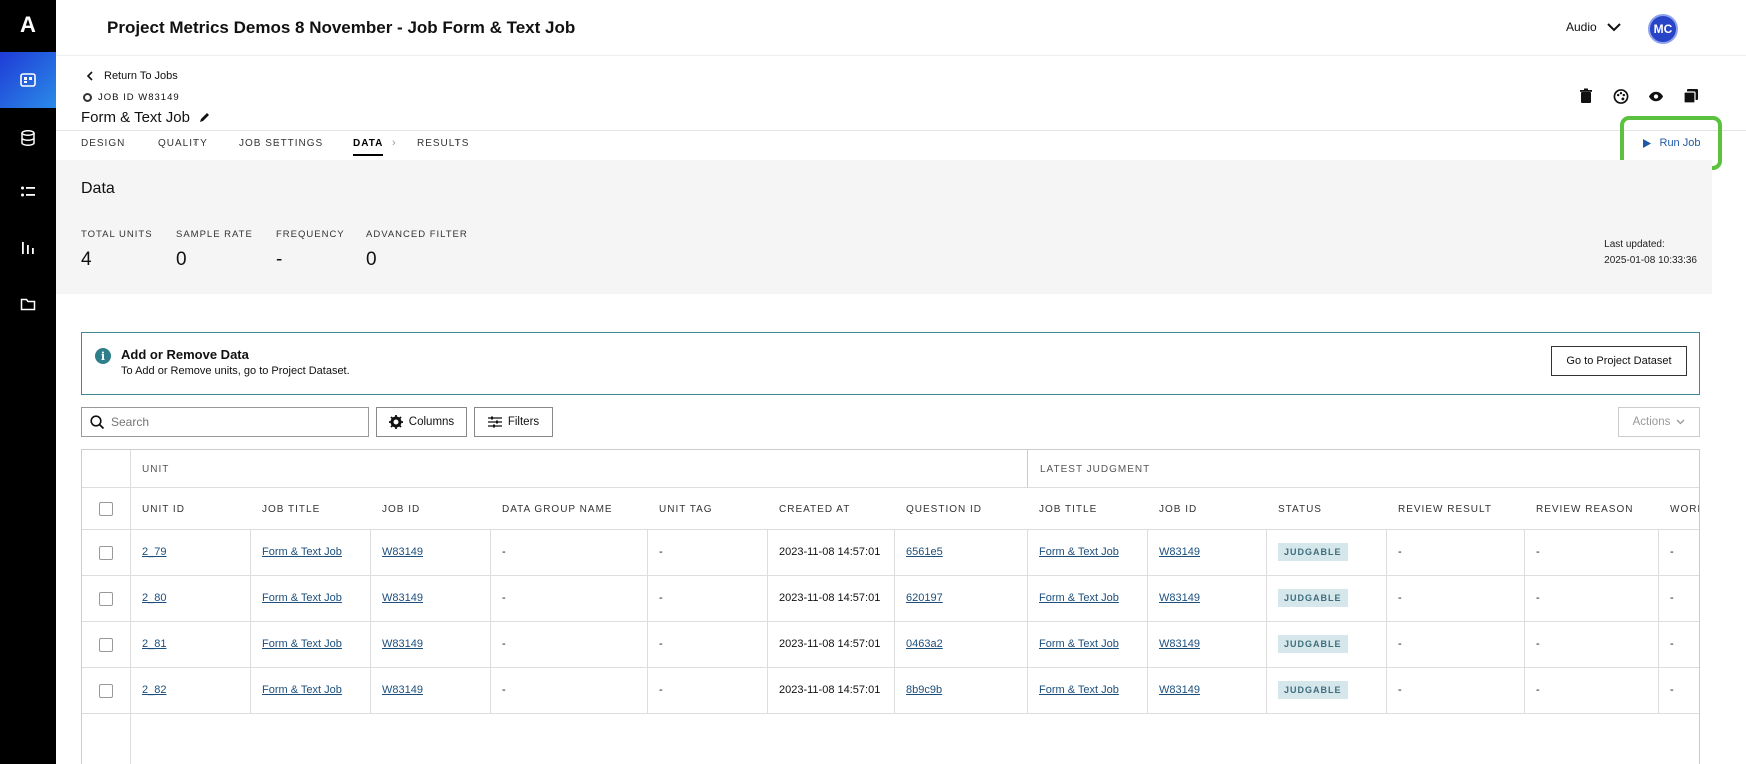 The height and width of the screenshot is (764, 1746). I want to click on column-header: REVIEW RESULT, so click(1455, 509).